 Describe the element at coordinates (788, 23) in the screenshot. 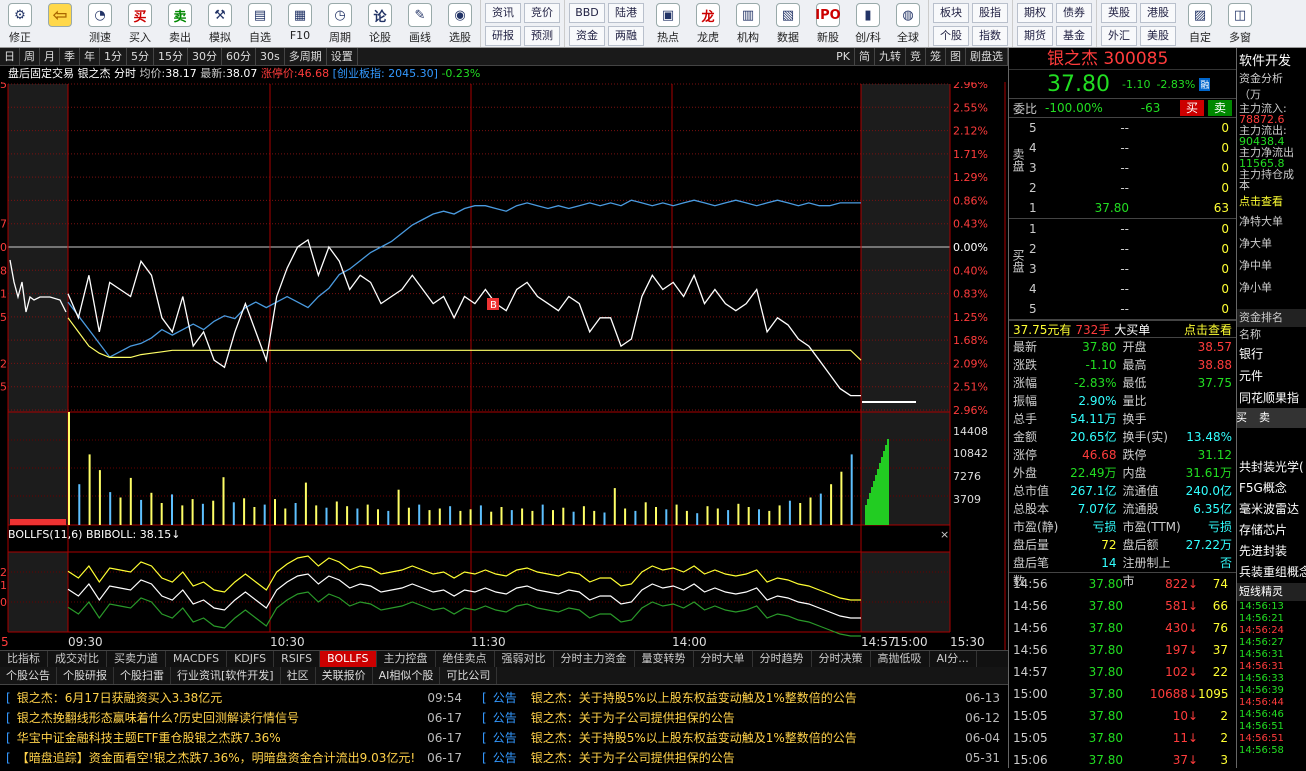

I see `toolbar-data-button: ▧ 数据` at that location.